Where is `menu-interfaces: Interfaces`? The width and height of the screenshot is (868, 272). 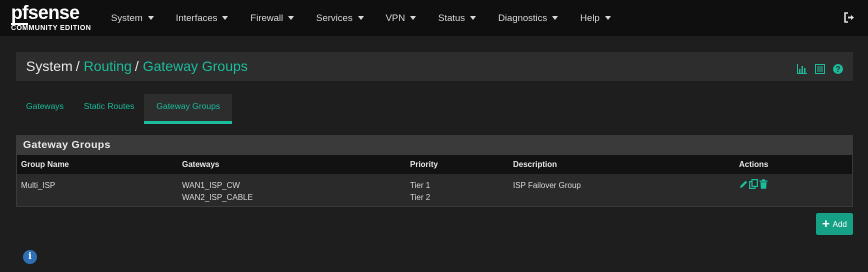 menu-interfaces: Interfaces is located at coordinates (202, 18).